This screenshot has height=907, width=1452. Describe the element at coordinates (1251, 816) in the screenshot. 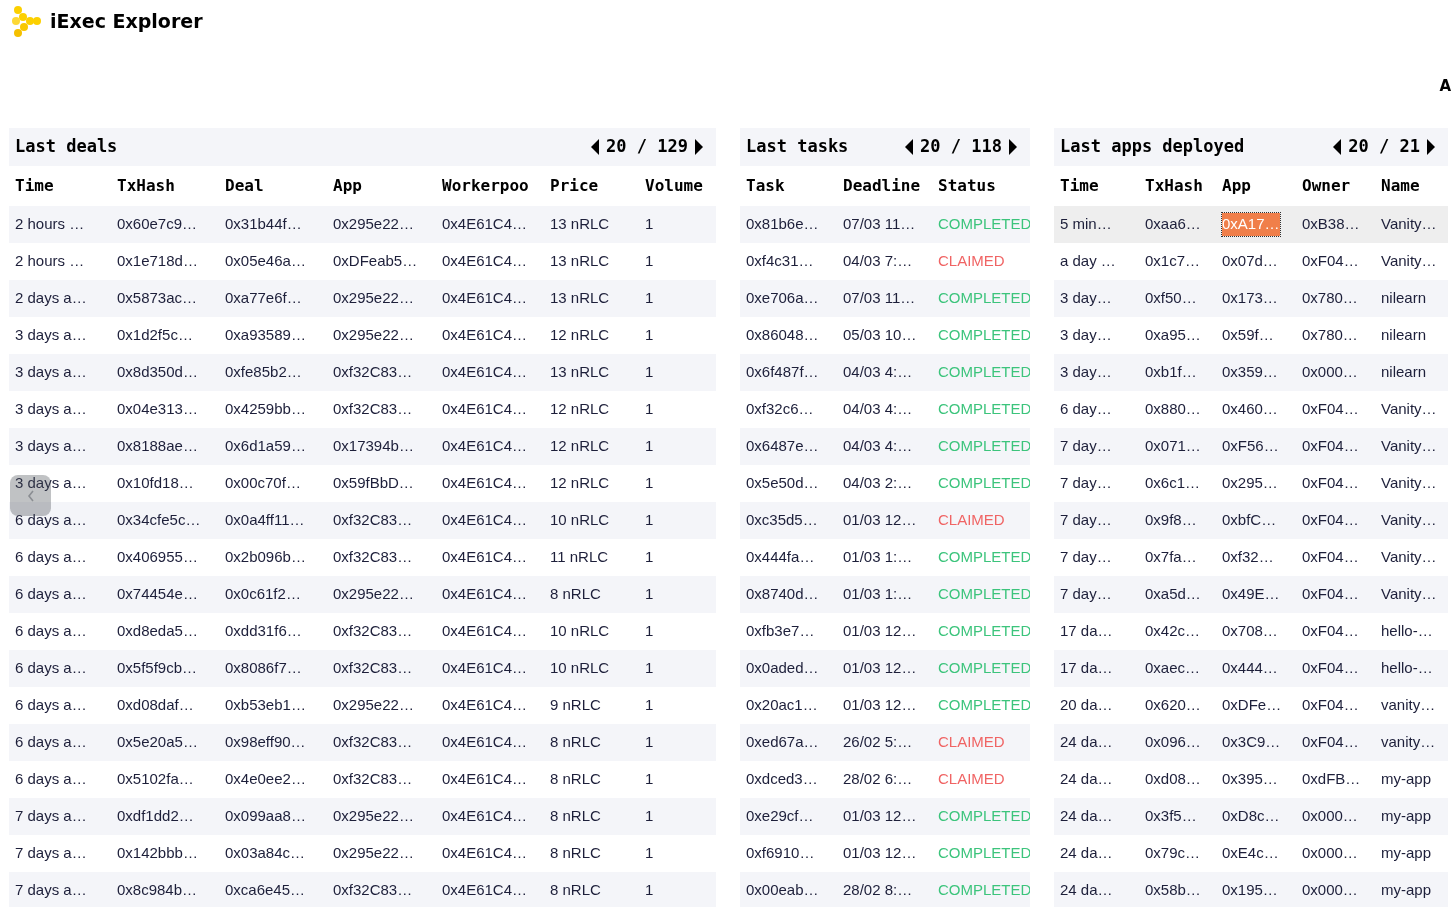

I see `table-row: 24 da… 0x3f5… 0xD8c… 0x000… my-app` at that location.